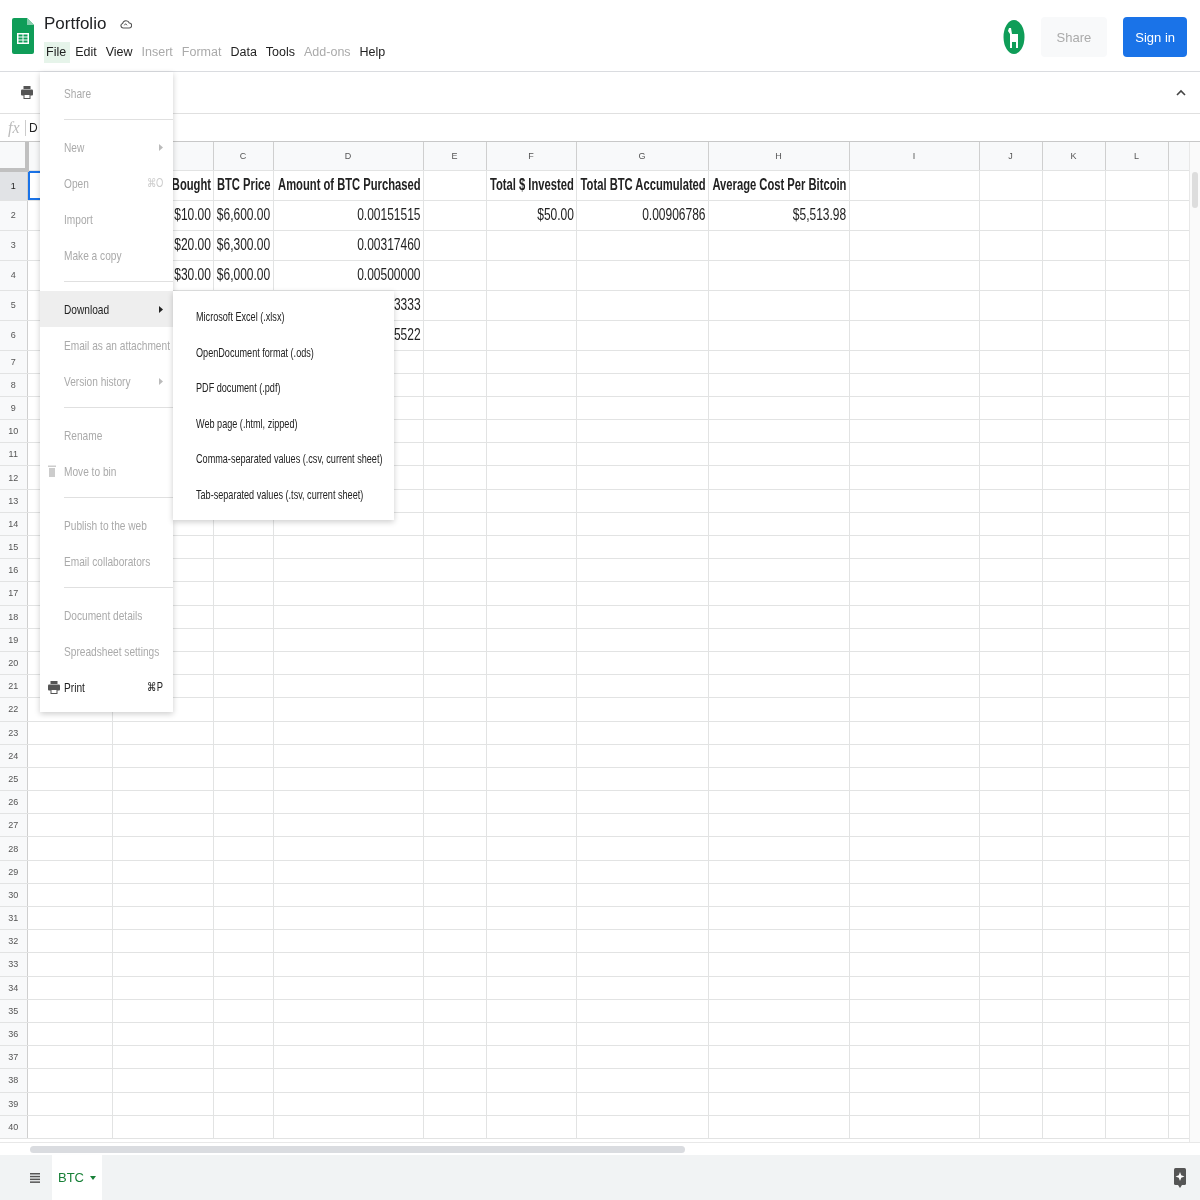 The image size is (1200, 1200). What do you see at coordinates (1155, 37) in the screenshot?
I see `sign-in-button: Sign in` at bounding box center [1155, 37].